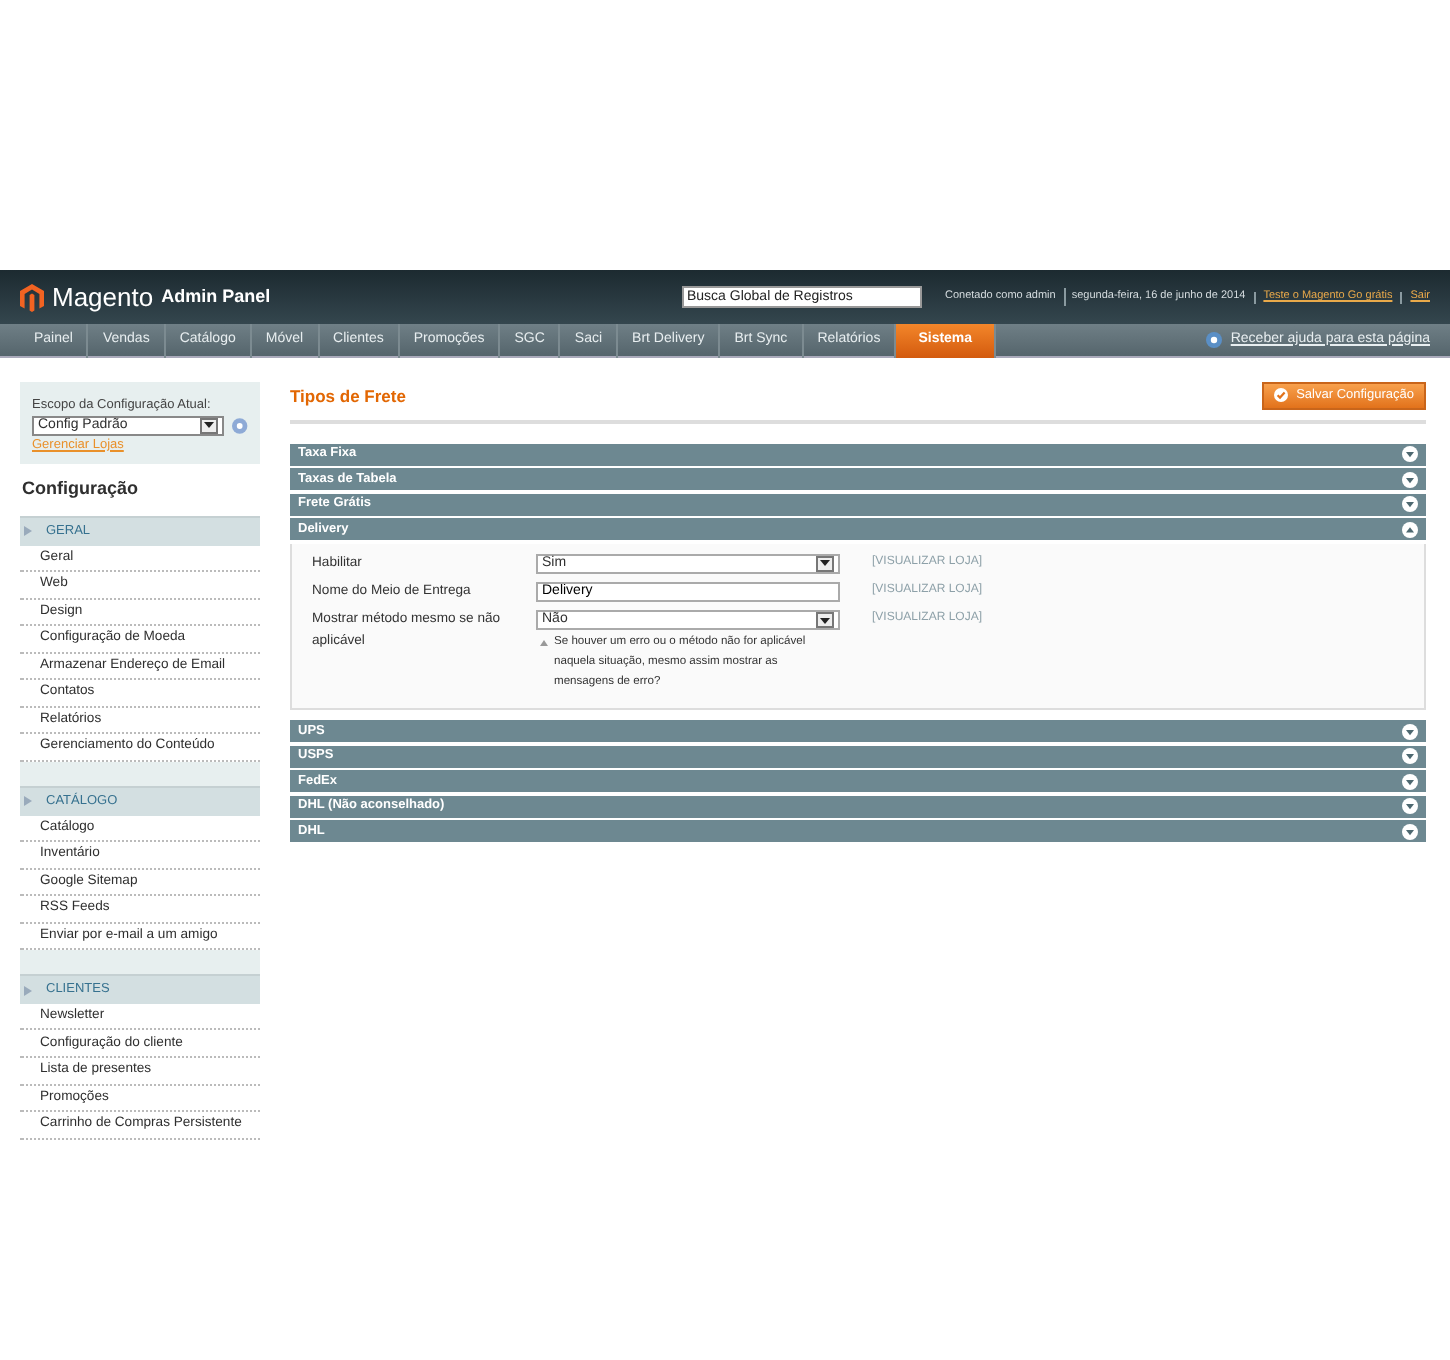 The height and width of the screenshot is (1360, 1450). What do you see at coordinates (1410, 529) in the screenshot?
I see `collapse-icon` at bounding box center [1410, 529].